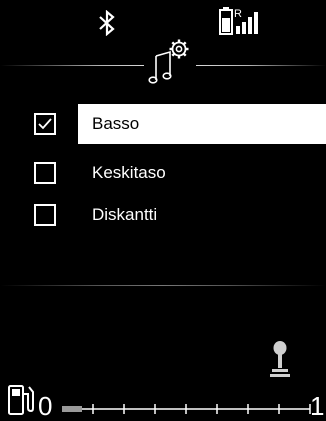 This screenshot has height=421, width=326. What do you see at coordinates (261, 65) in the screenshot?
I see `header-divider-right` at bounding box center [261, 65].